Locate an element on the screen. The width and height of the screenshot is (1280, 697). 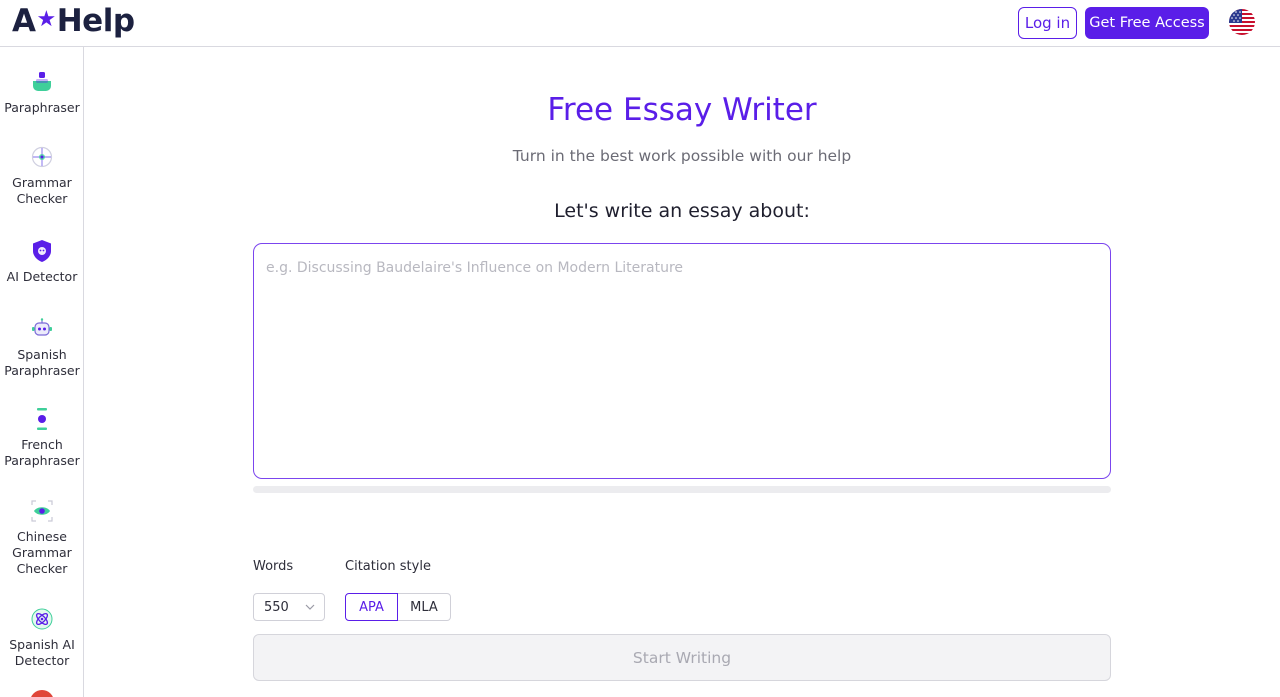
sidebar-item-ai-detector: AI Detector is located at coordinates (42, 262).